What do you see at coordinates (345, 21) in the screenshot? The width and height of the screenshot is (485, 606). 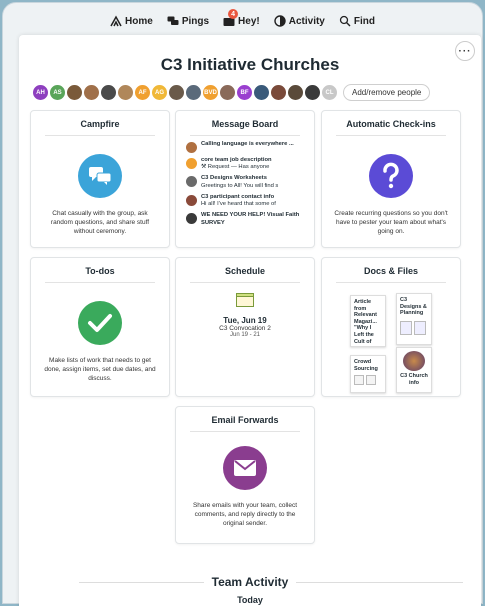 I see `search-icon` at bounding box center [345, 21].